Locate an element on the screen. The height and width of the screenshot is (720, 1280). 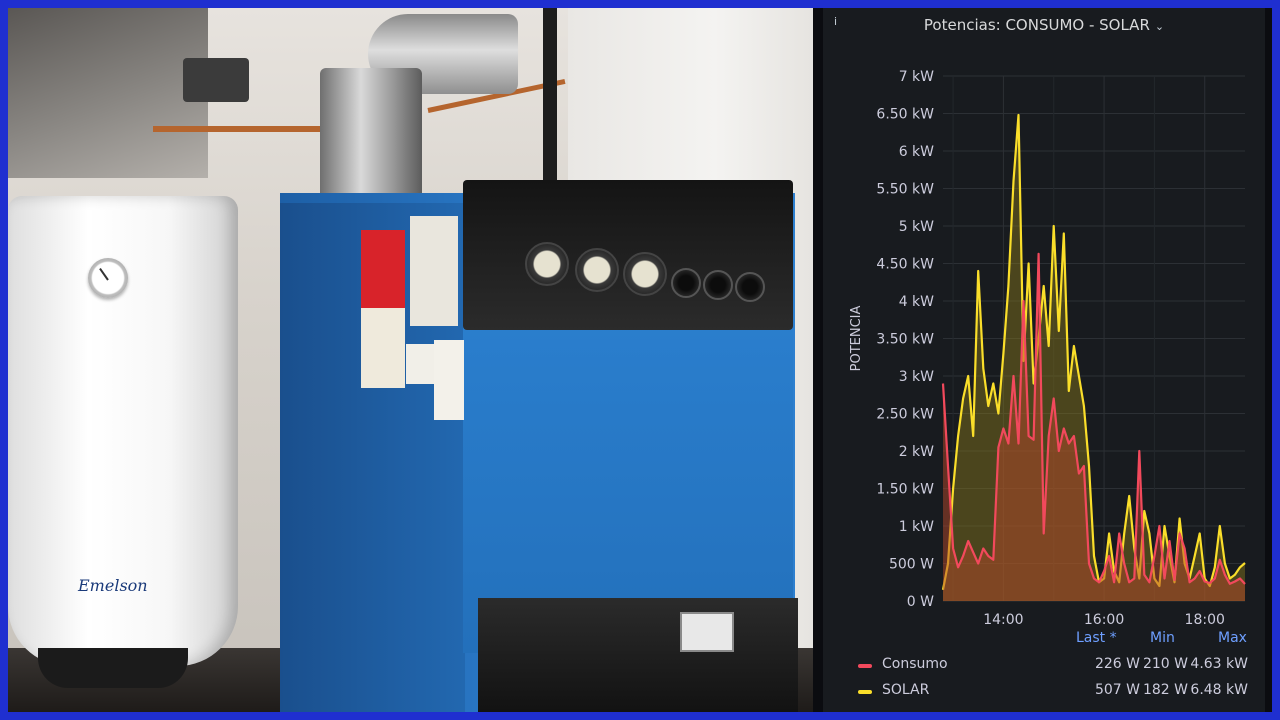
x-tick-label: 16:00 is located at coordinates (1104, 620).